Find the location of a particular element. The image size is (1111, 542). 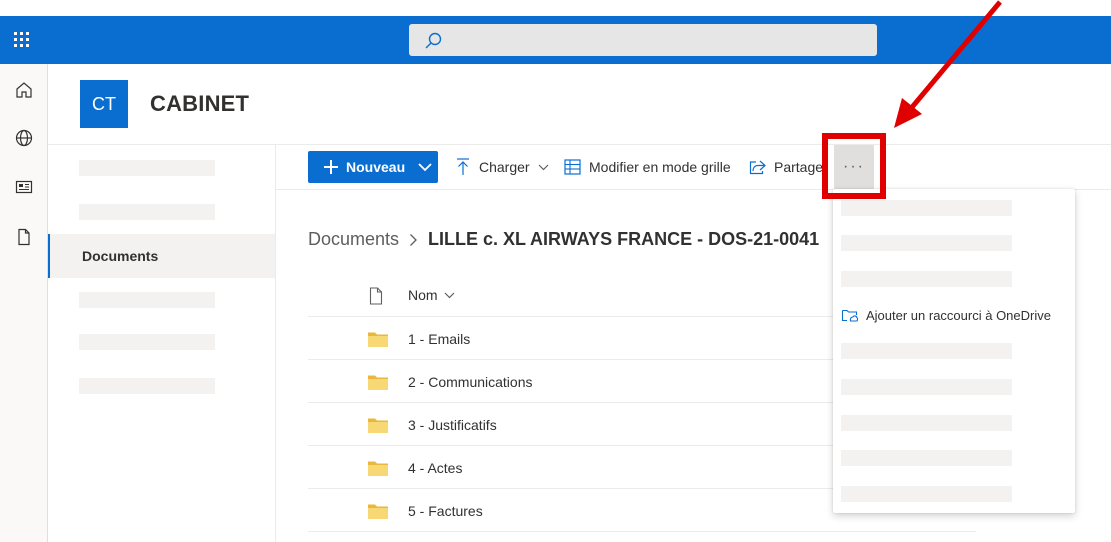

plus-icon is located at coordinates (331, 167).